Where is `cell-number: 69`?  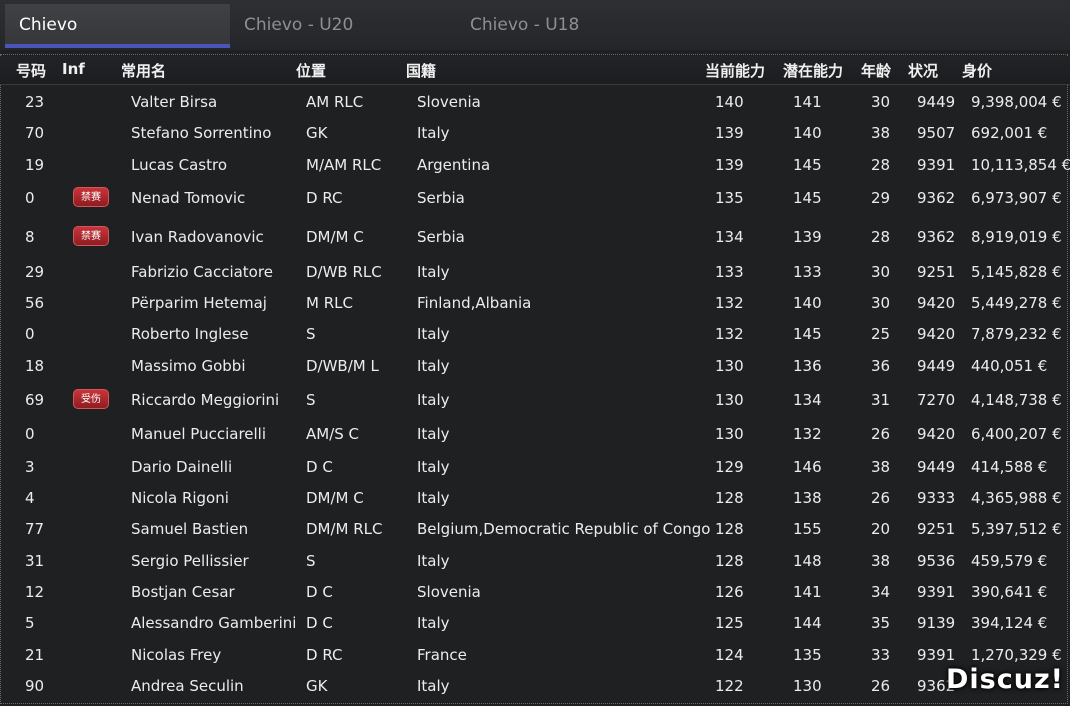 cell-number: 69 is located at coordinates (35, 400).